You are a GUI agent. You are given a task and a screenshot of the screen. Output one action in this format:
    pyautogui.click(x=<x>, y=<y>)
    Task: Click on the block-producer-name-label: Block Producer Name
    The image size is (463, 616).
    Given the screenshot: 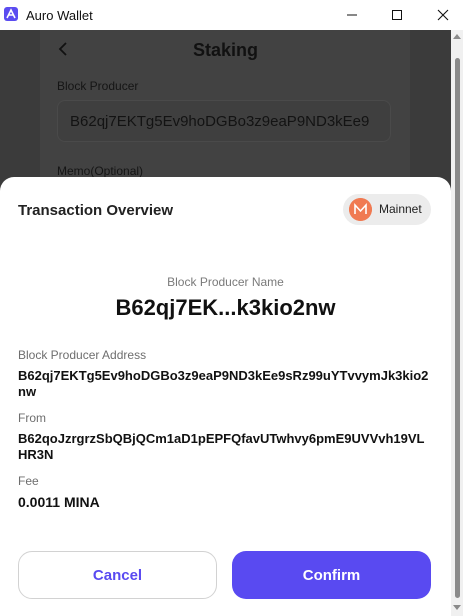 What is the action you would take?
    pyautogui.click(x=225, y=282)
    